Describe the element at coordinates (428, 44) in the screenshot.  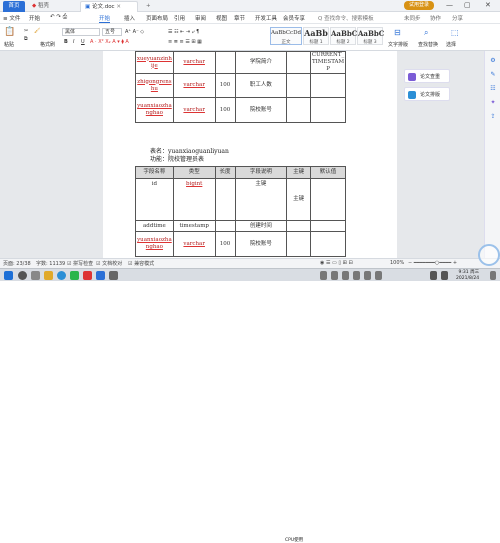
I see `find-replace-button: 查找替换` at that location.